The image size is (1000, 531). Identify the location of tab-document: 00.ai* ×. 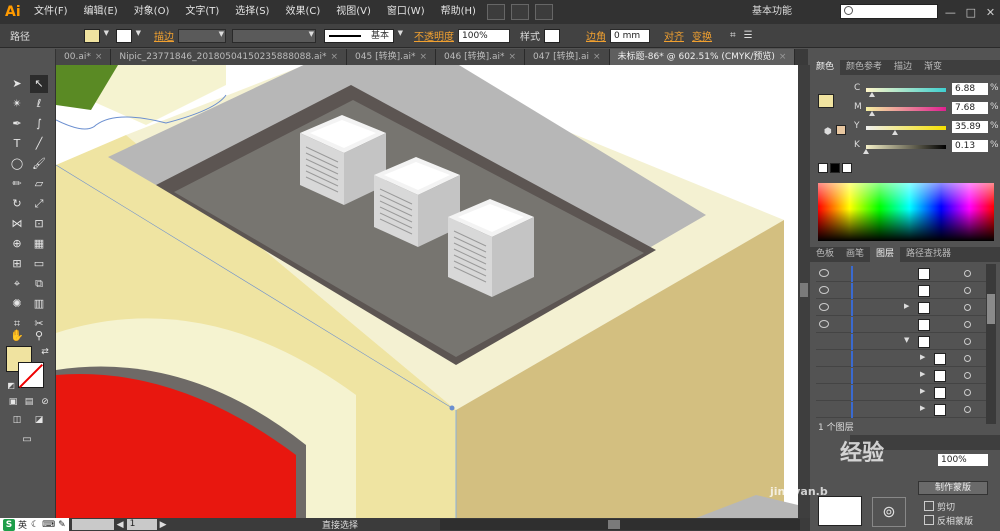
(84, 57).